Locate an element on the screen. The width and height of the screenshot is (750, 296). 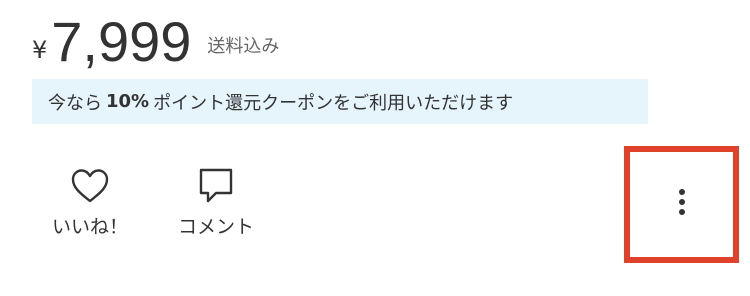
coupon-banner: 今なら 10% ポイント還元クーポンをご利用いただけます is located at coordinates (340, 101).